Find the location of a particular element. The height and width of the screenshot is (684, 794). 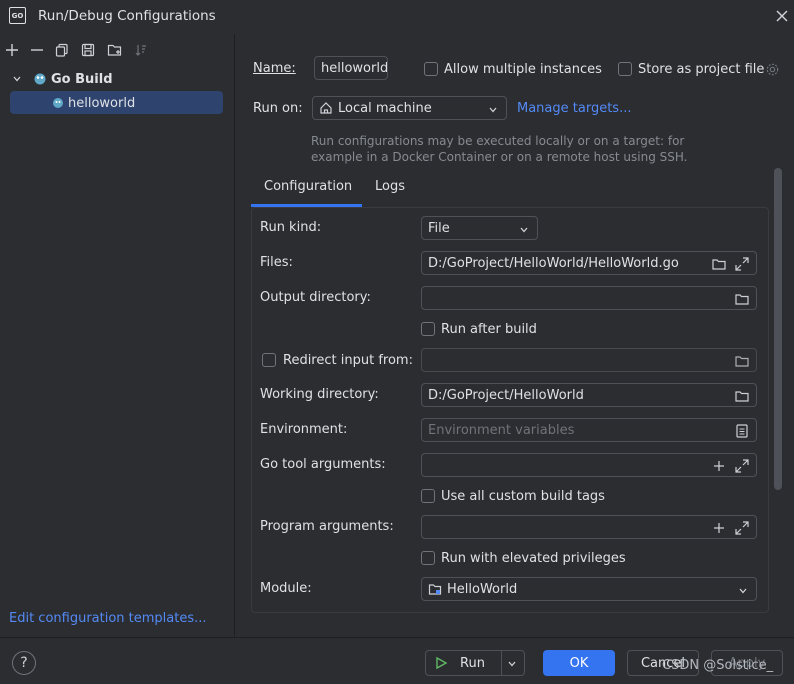

close-icon is located at coordinates (782, 16).